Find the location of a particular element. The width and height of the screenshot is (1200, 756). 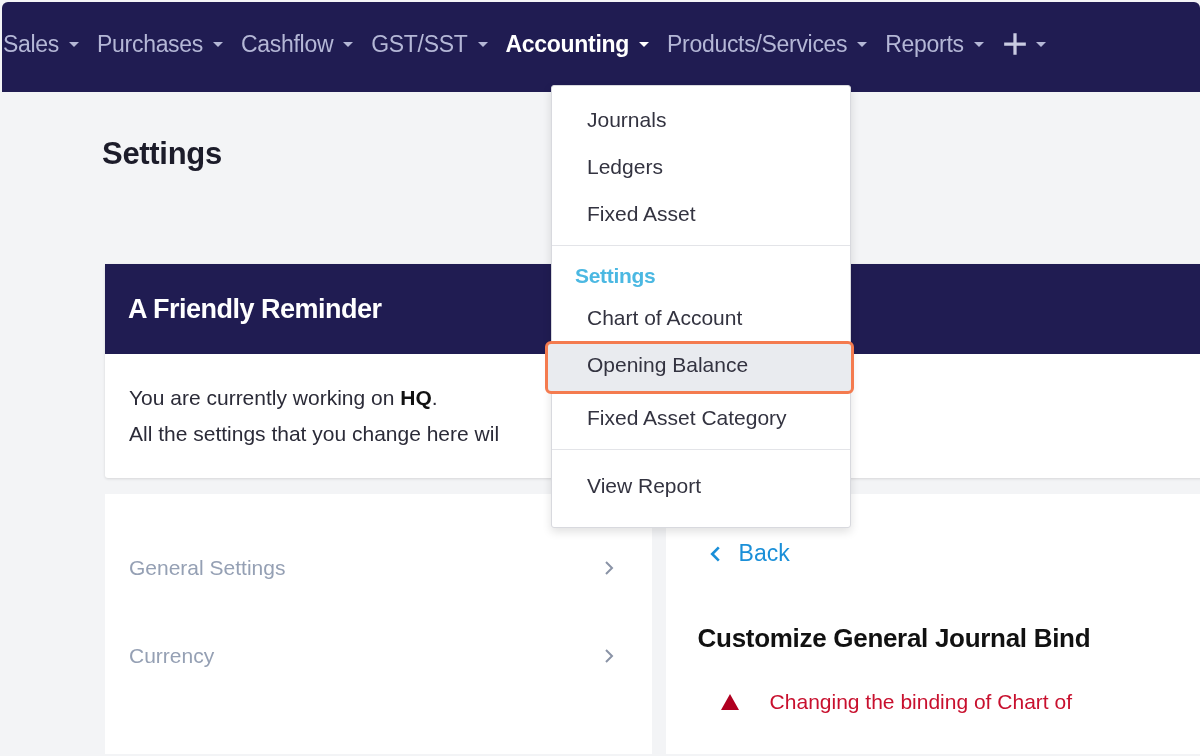

nav-menu-item: Accounting is located at coordinates (586, 44).